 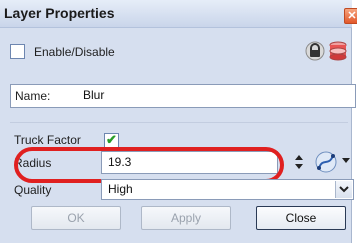 What do you see at coordinates (33, 96) in the screenshot?
I see `name-label: Name:` at bounding box center [33, 96].